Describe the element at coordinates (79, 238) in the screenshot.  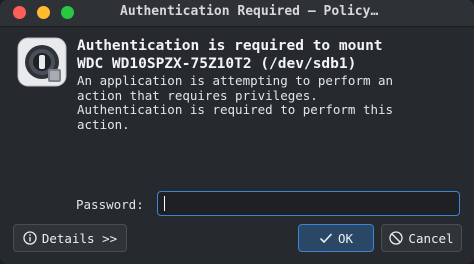
I see `details-button-label: Details >>` at that location.